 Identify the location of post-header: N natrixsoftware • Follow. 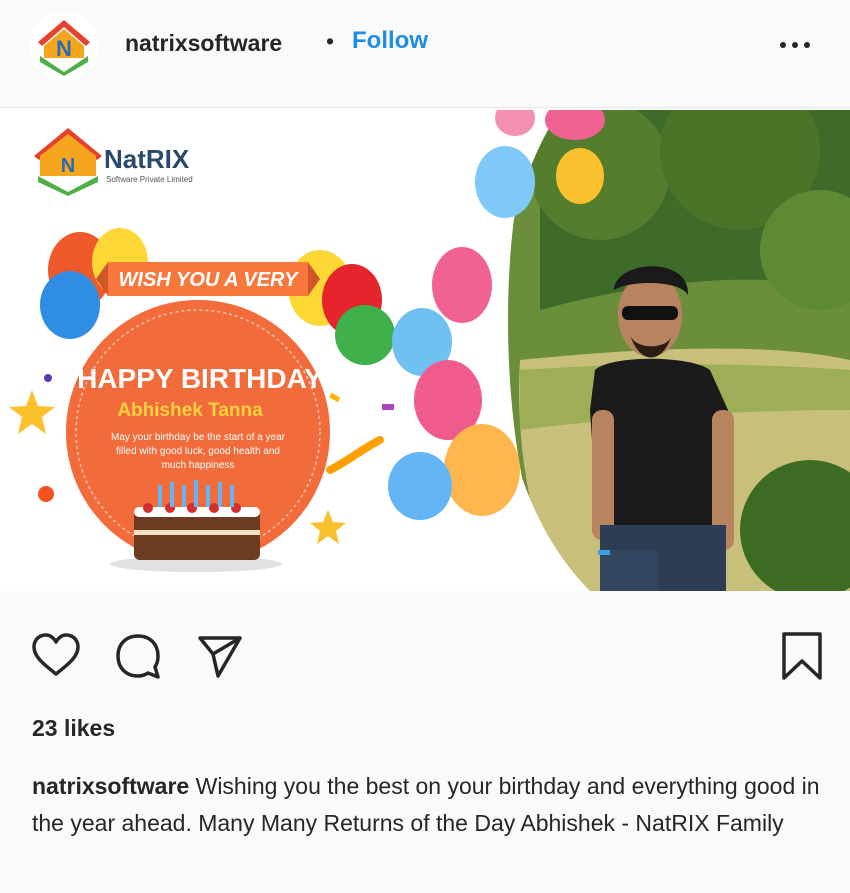
(425, 54).